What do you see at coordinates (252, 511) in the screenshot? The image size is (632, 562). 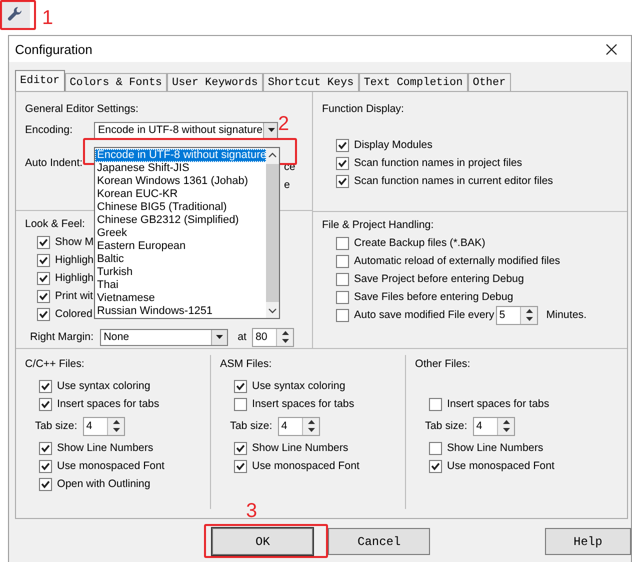 I see `step-number: 3` at bounding box center [252, 511].